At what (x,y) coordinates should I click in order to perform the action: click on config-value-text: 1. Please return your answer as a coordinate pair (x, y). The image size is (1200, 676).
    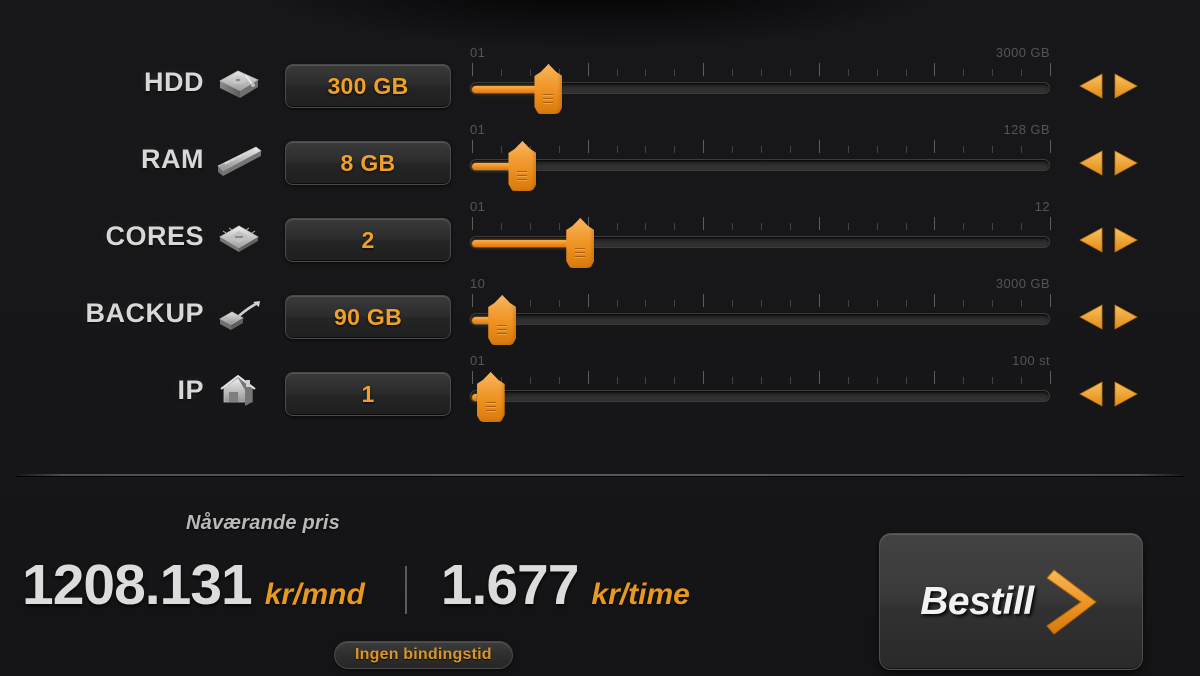
    Looking at the image, I should click on (368, 393).